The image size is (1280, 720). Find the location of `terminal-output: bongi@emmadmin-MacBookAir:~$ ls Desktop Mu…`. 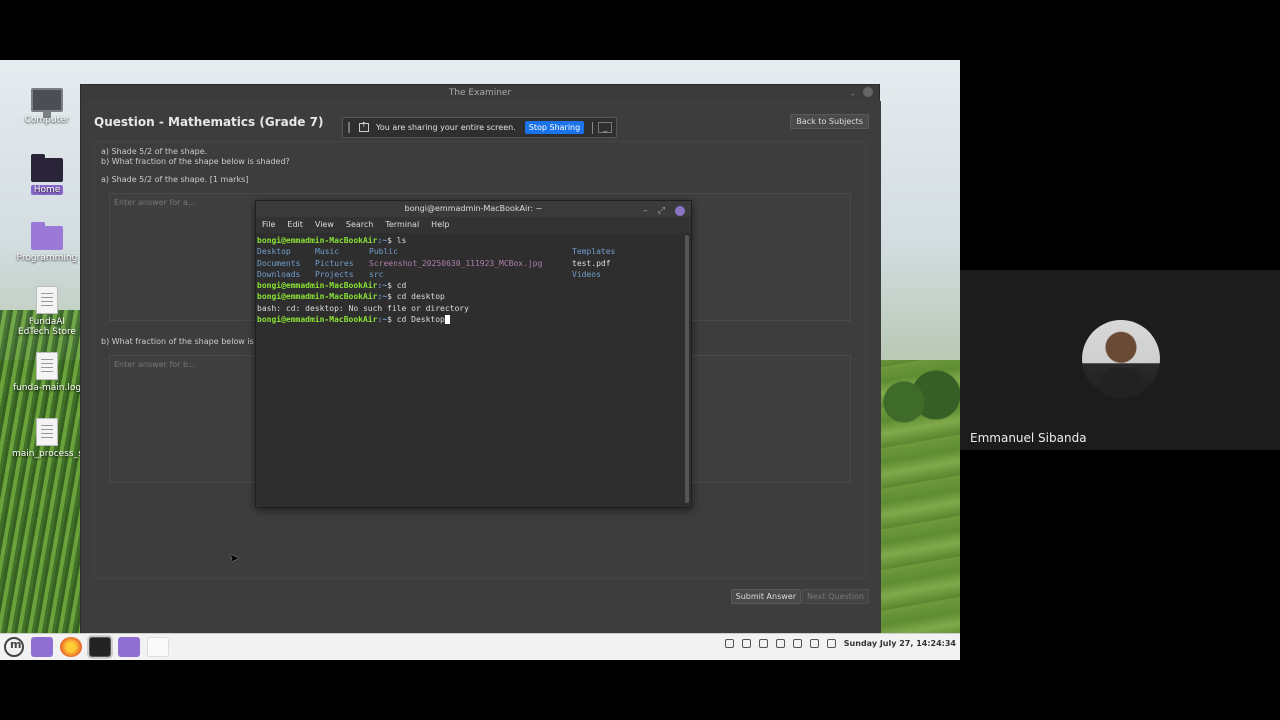

terminal-output: bongi@emmadmin-MacBookAir:~$ ls Desktop Mu… is located at coordinates (471, 371).